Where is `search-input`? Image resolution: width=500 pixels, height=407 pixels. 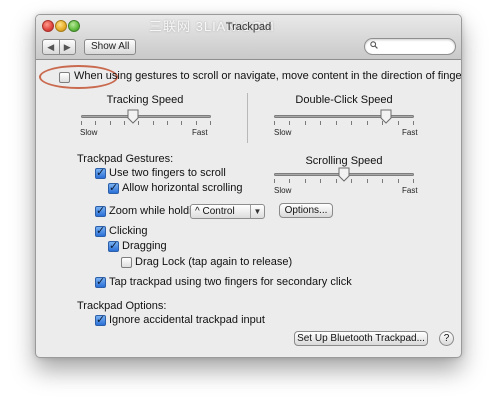 search-input is located at coordinates (416, 46).